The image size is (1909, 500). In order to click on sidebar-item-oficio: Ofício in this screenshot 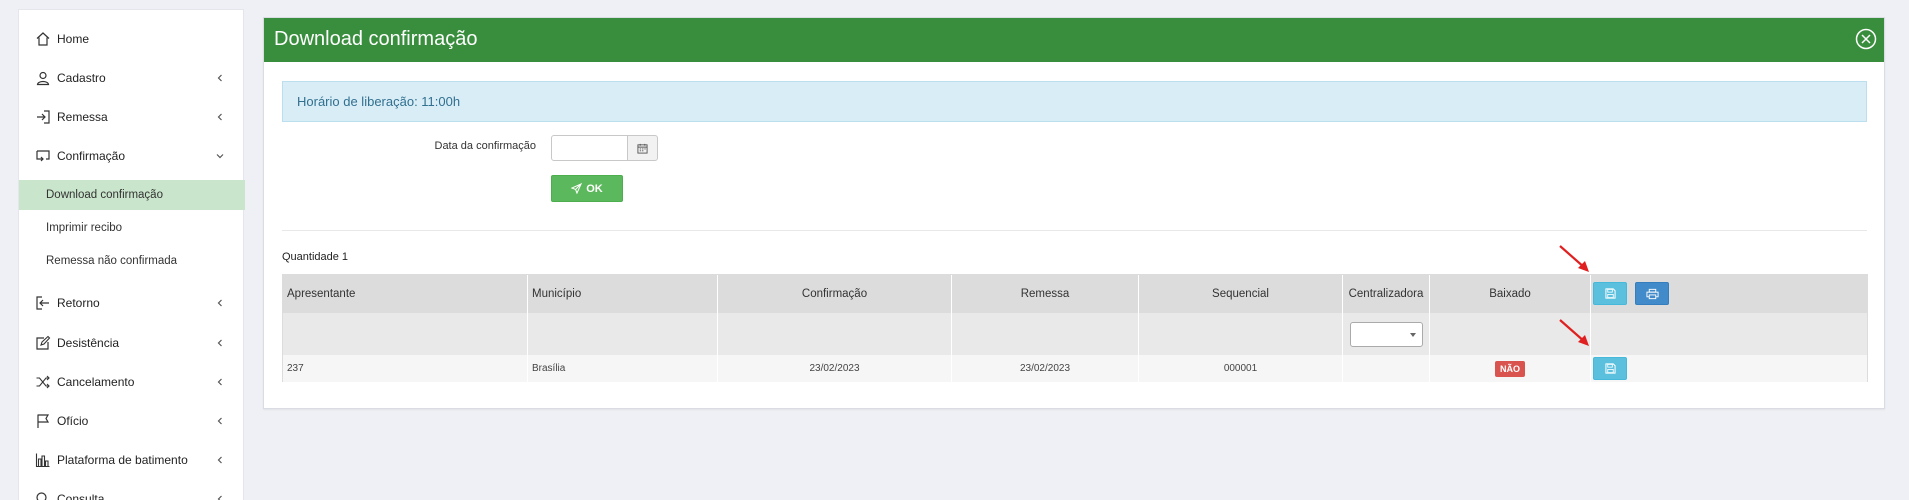, I will do `click(132, 421)`.